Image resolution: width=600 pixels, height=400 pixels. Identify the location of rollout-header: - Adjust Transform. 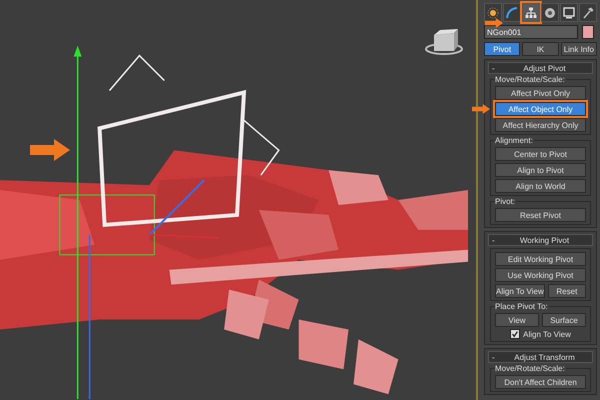
(540, 357).